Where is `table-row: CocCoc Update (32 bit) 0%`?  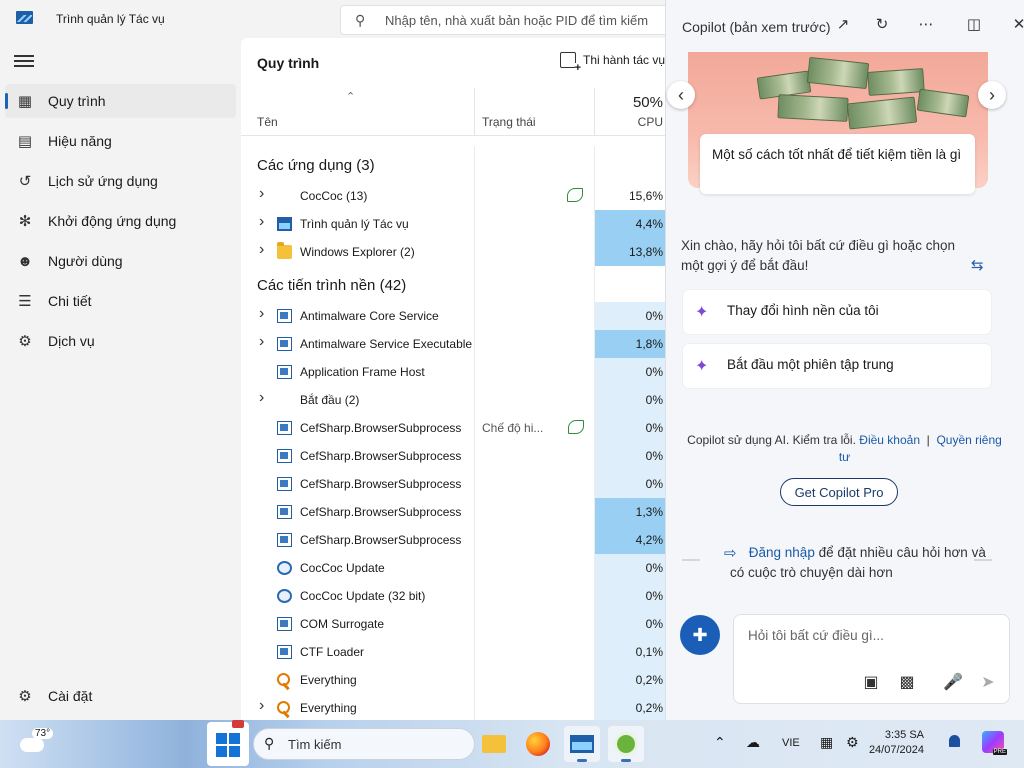
table-row: CocCoc Update (32 bit) 0% is located at coordinates (453, 596).